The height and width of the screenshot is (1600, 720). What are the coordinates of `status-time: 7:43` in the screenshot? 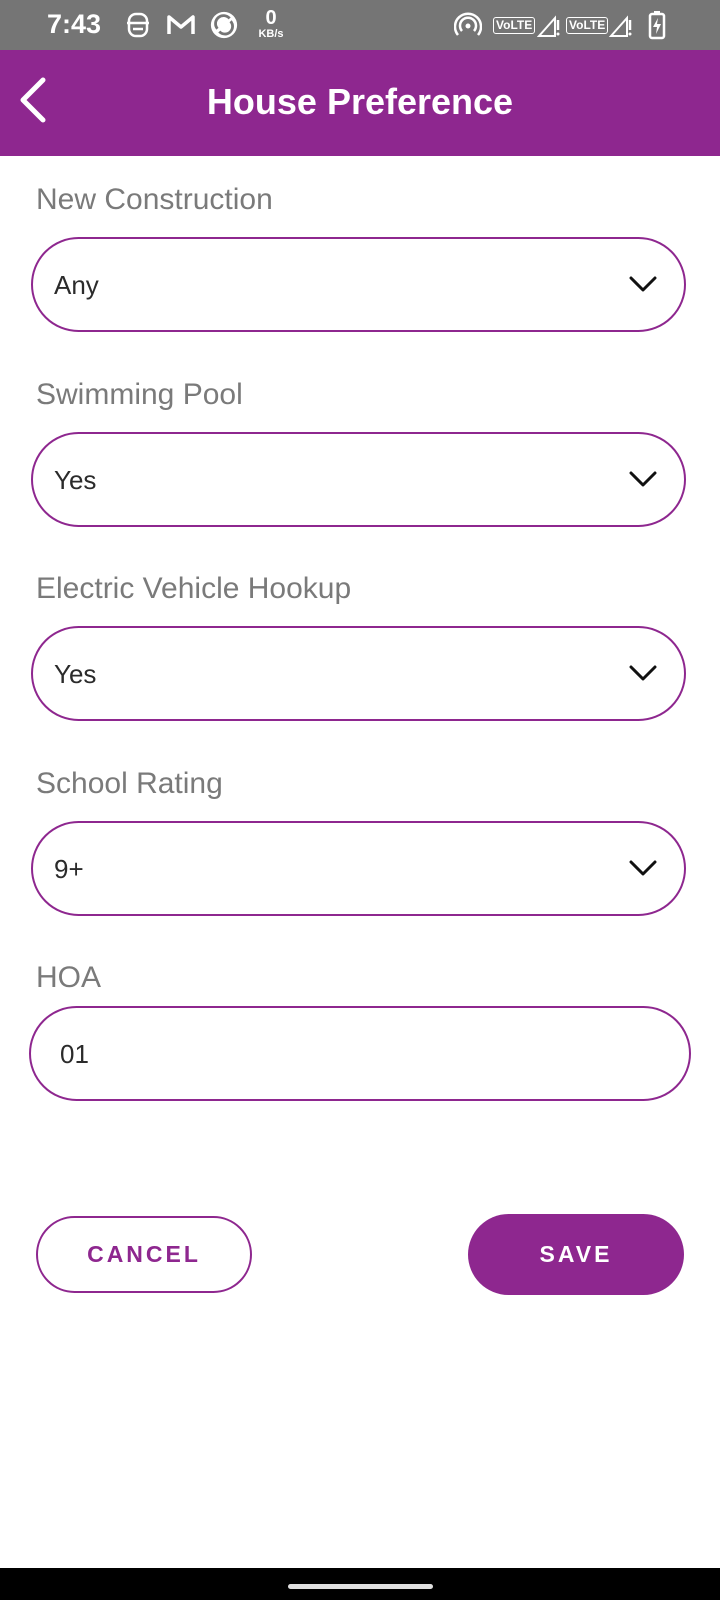 It's located at (74, 24).